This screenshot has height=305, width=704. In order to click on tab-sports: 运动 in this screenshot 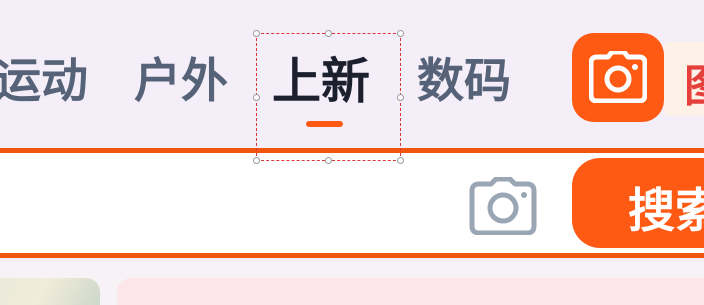, I will do `click(44, 82)`.